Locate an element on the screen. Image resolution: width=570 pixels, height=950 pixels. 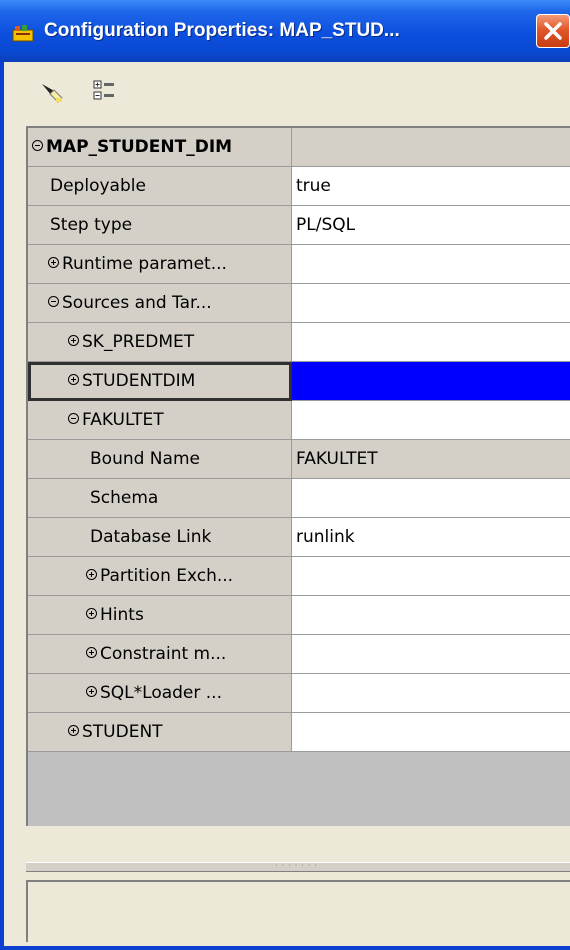
property-row-fakultet: FAKULTET is located at coordinates (299, 420).